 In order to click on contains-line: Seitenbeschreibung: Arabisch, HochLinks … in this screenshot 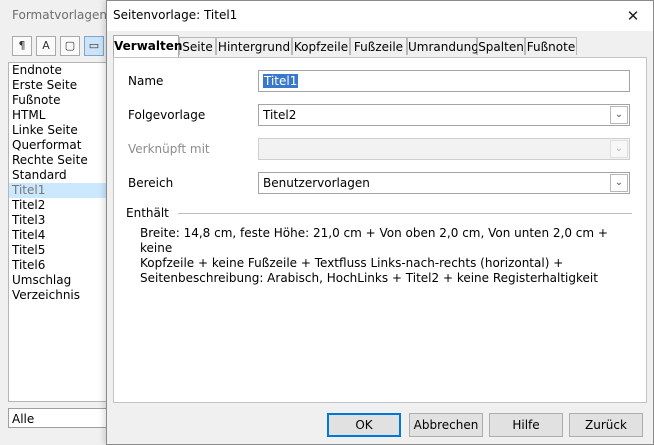, I will do `click(369, 278)`.